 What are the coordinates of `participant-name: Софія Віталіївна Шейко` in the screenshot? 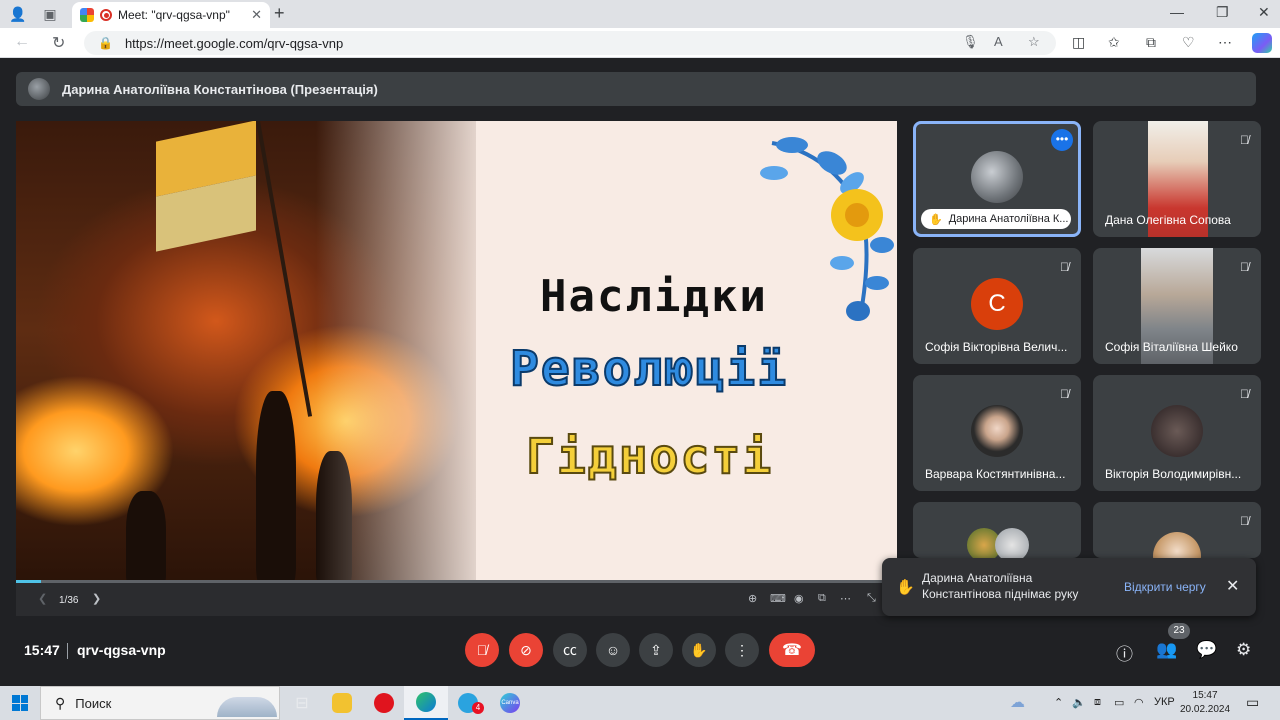 It's located at (1171, 347).